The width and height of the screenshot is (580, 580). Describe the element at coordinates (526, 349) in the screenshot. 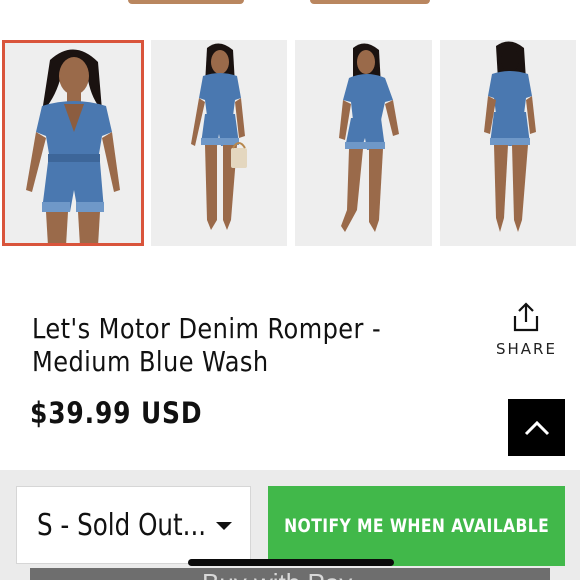

I see `share-label: SHARE` at that location.